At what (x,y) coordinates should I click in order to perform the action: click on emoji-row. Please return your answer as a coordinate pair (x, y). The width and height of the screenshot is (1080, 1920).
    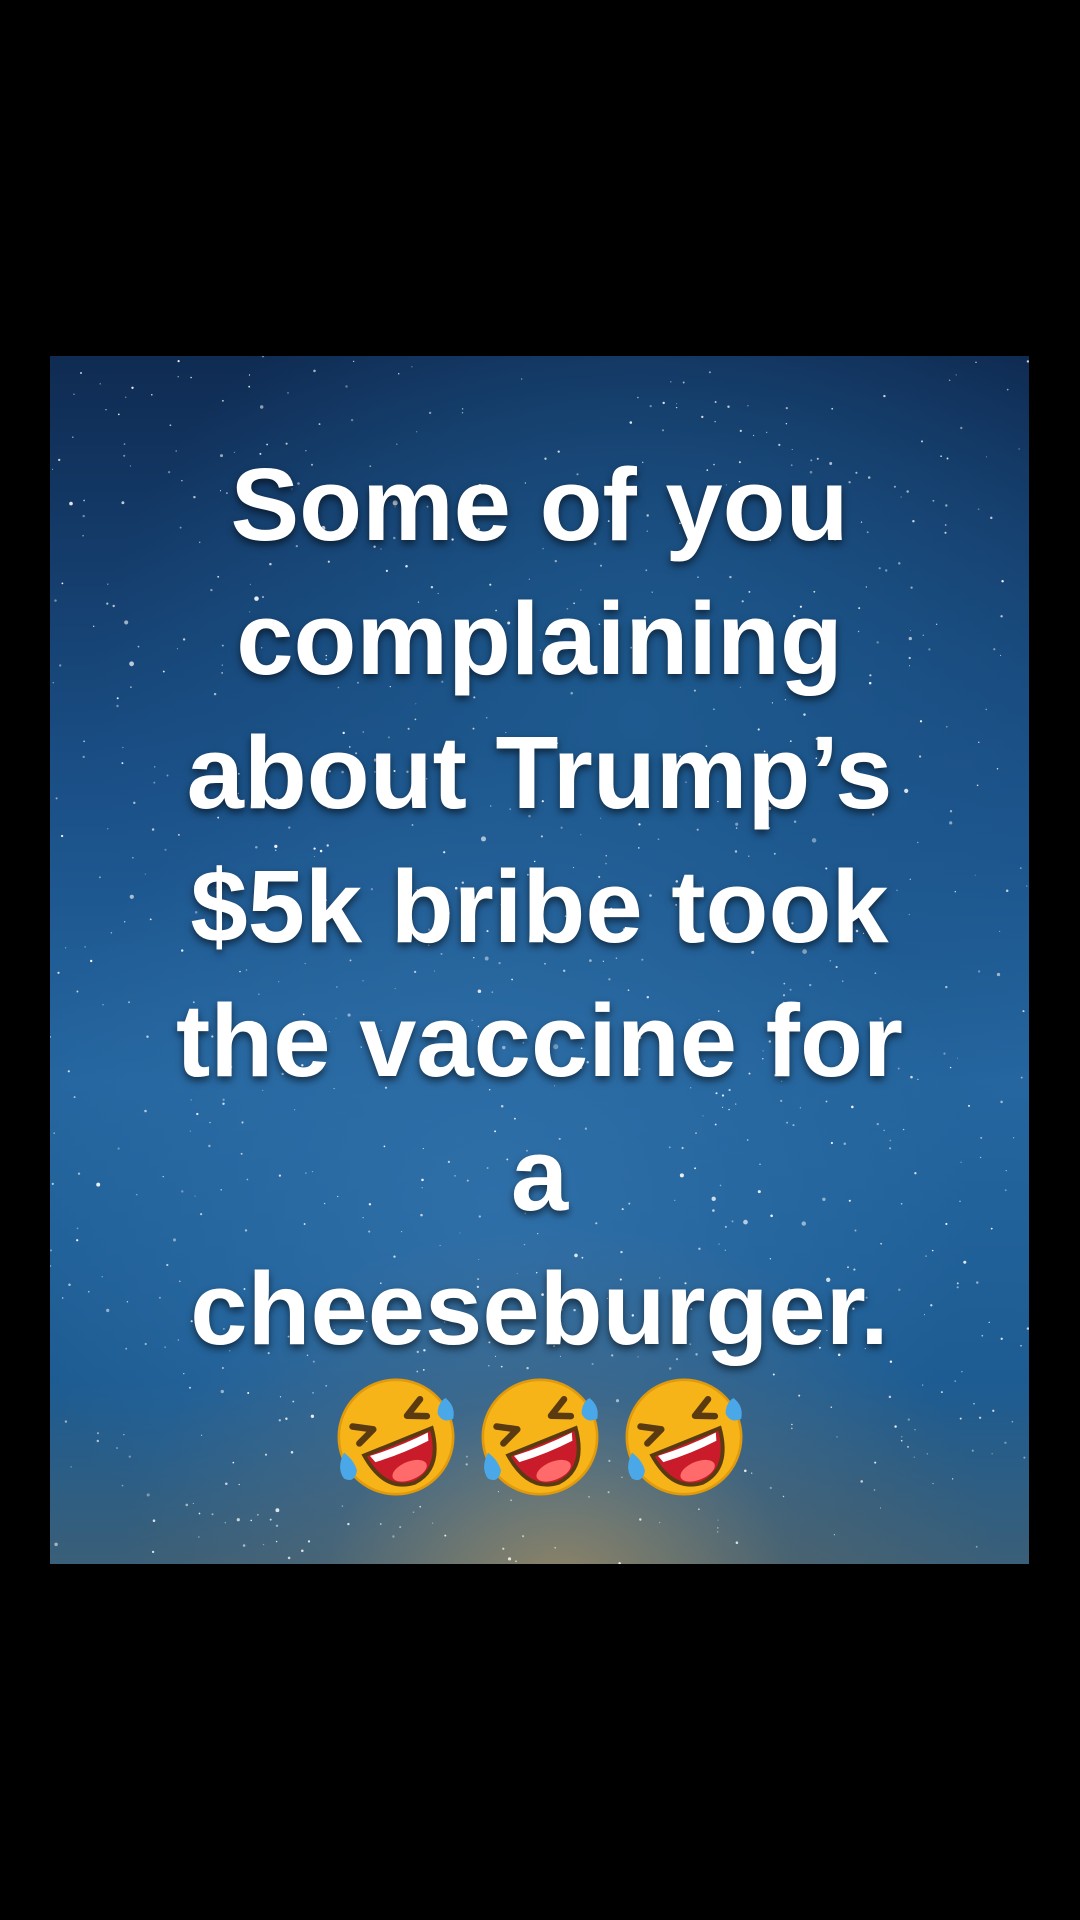
    Looking at the image, I should click on (539, 1437).